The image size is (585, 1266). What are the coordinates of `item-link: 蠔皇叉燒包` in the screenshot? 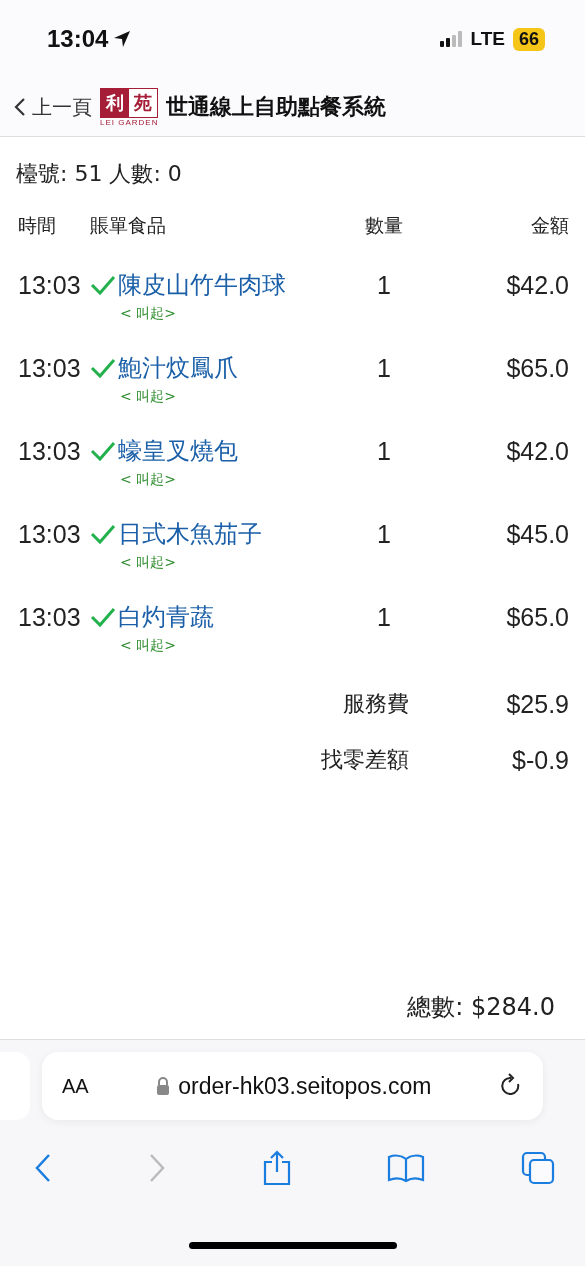 It's located at (178, 451).